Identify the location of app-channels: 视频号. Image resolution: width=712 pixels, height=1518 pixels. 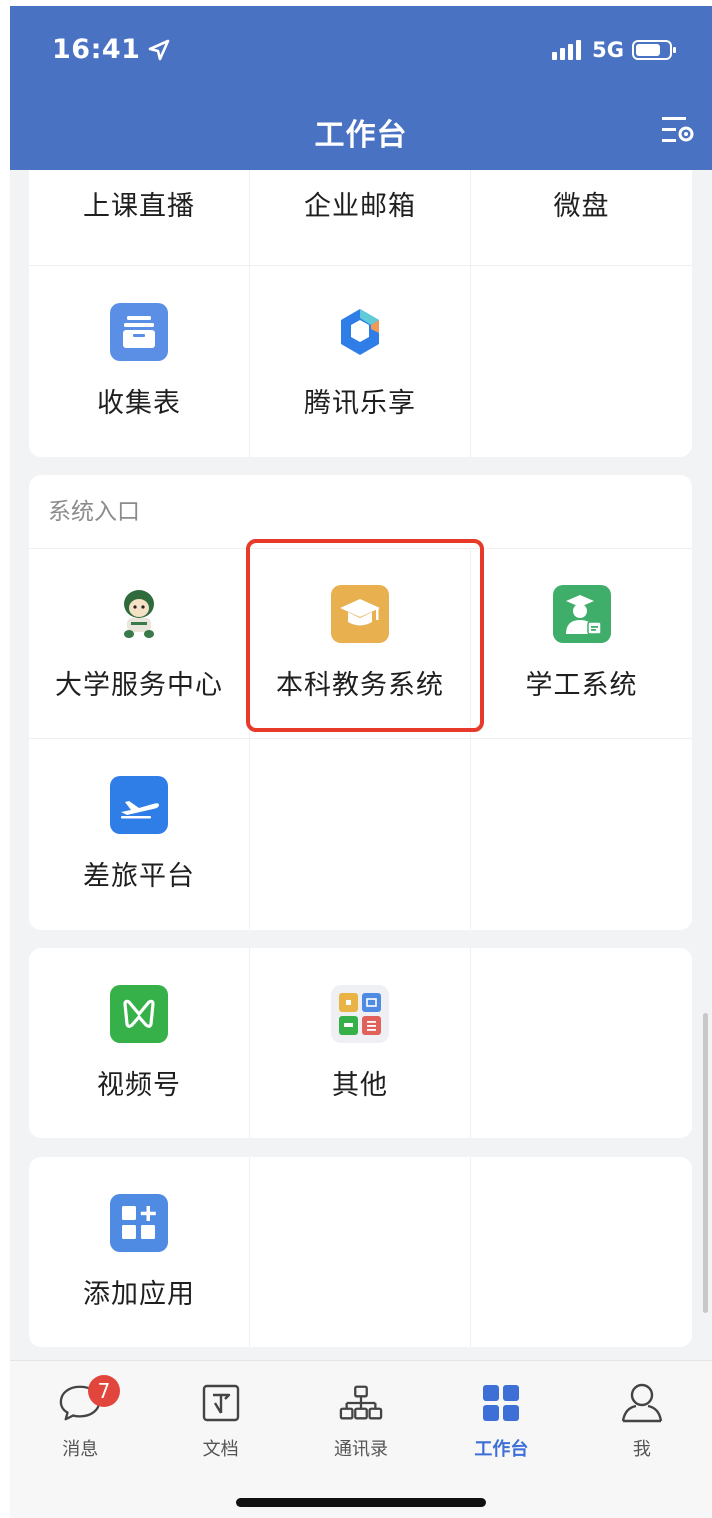
(139, 1043).